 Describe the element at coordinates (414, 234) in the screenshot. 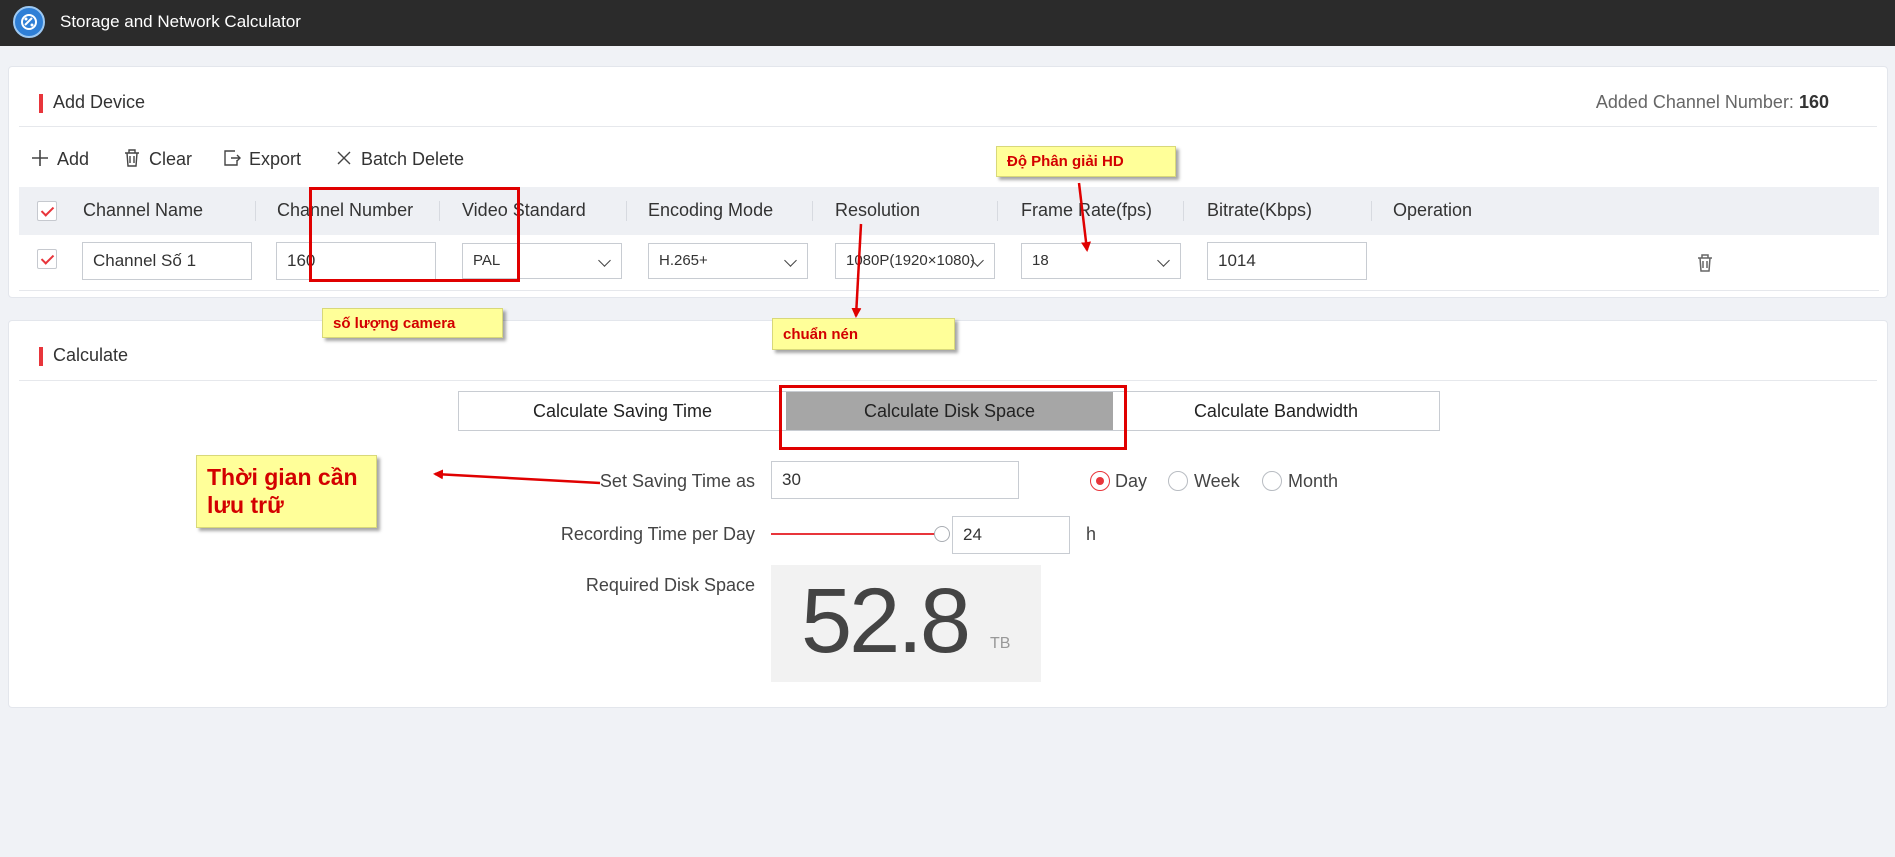

I see `highlight-channel-number` at that location.